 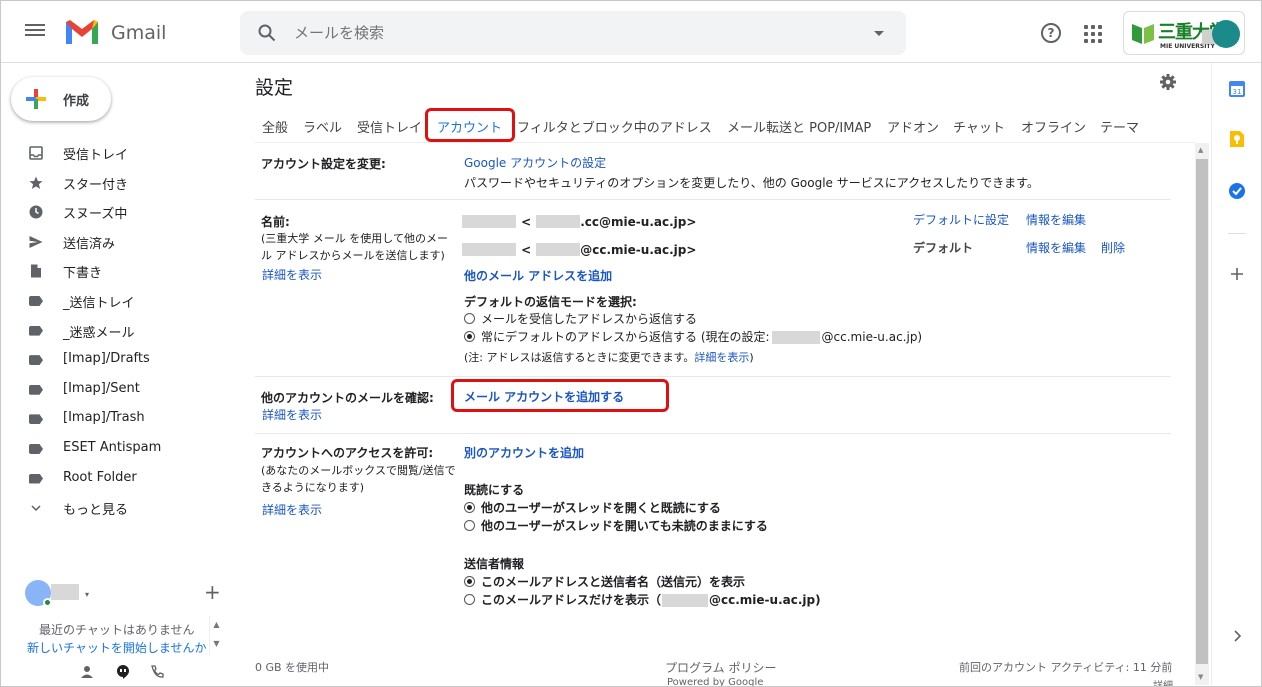 What do you see at coordinates (544, 396) in the screenshot?
I see `add-mail-account-link: メール アカウントを追加する` at bounding box center [544, 396].